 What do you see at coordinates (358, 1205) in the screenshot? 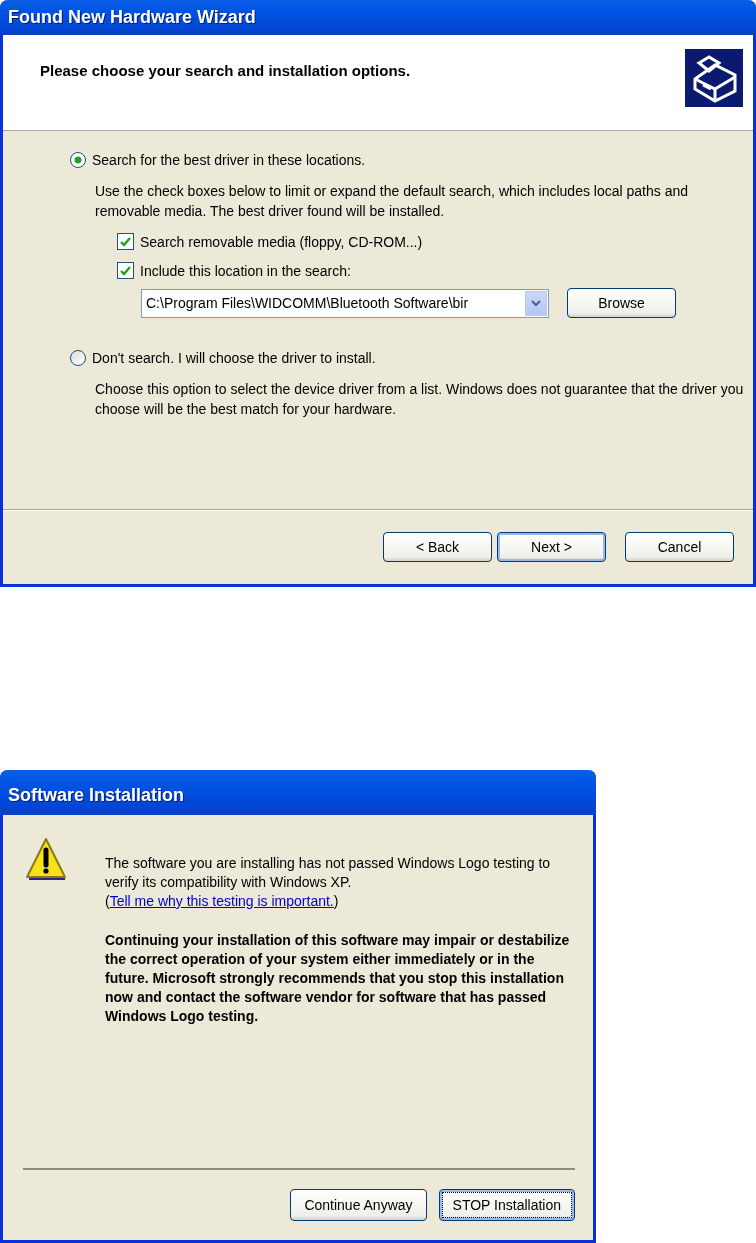
I see `dialog-button: Continue Anyway` at bounding box center [358, 1205].